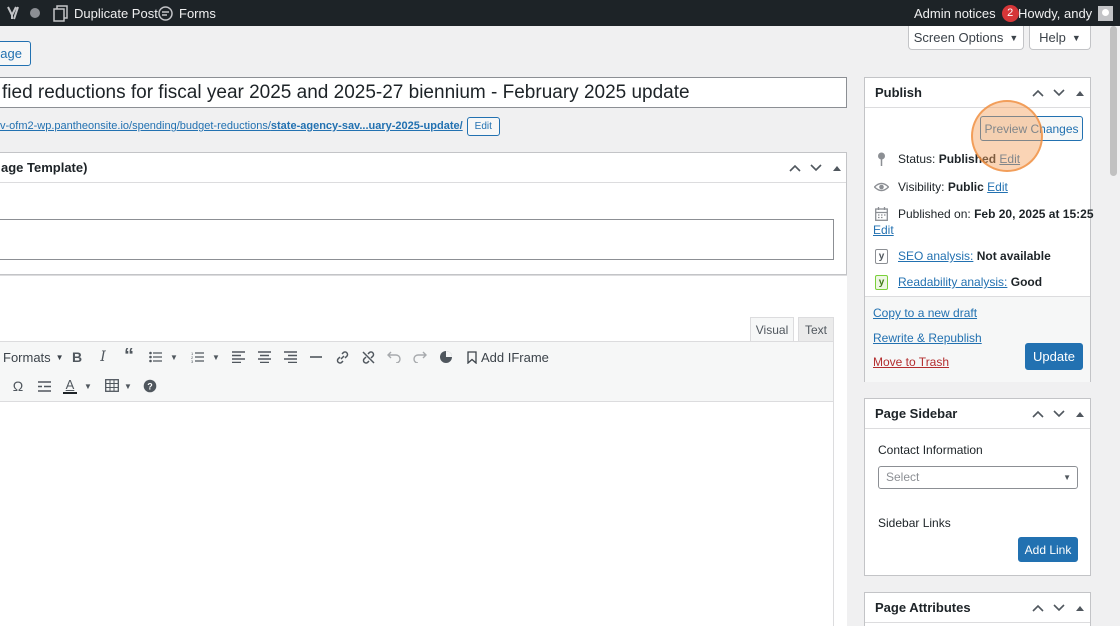 The image size is (1120, 626). I want to click on read-more-icon, so click(44, 386).